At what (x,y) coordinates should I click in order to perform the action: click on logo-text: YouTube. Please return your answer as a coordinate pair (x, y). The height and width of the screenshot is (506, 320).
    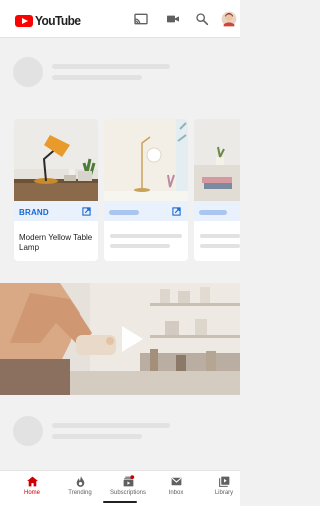
    Looking at the image, I should click on (58, 20).